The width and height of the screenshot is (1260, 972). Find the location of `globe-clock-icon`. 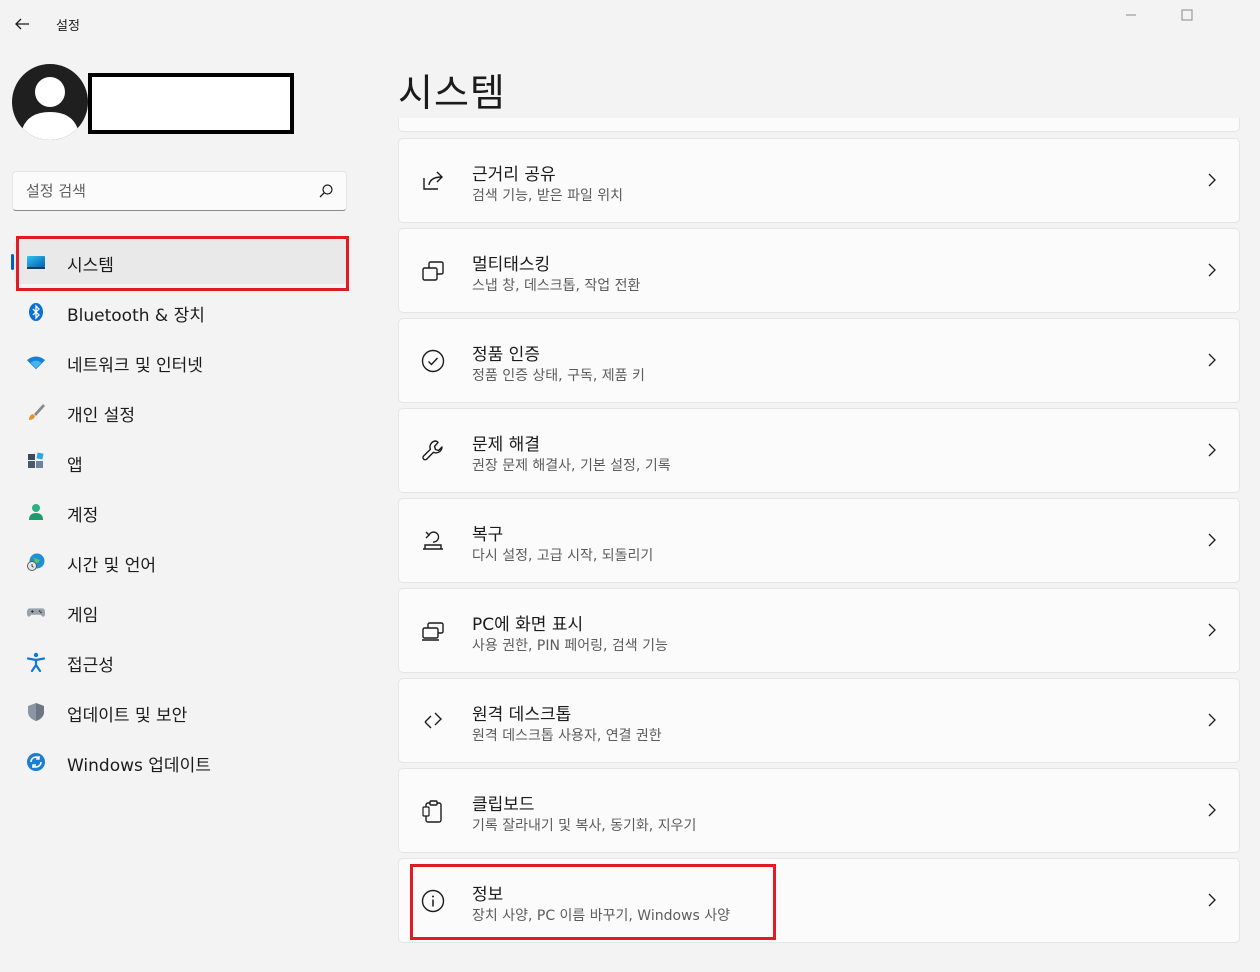

globe-clock-icon is located at coordinates (36, 562).